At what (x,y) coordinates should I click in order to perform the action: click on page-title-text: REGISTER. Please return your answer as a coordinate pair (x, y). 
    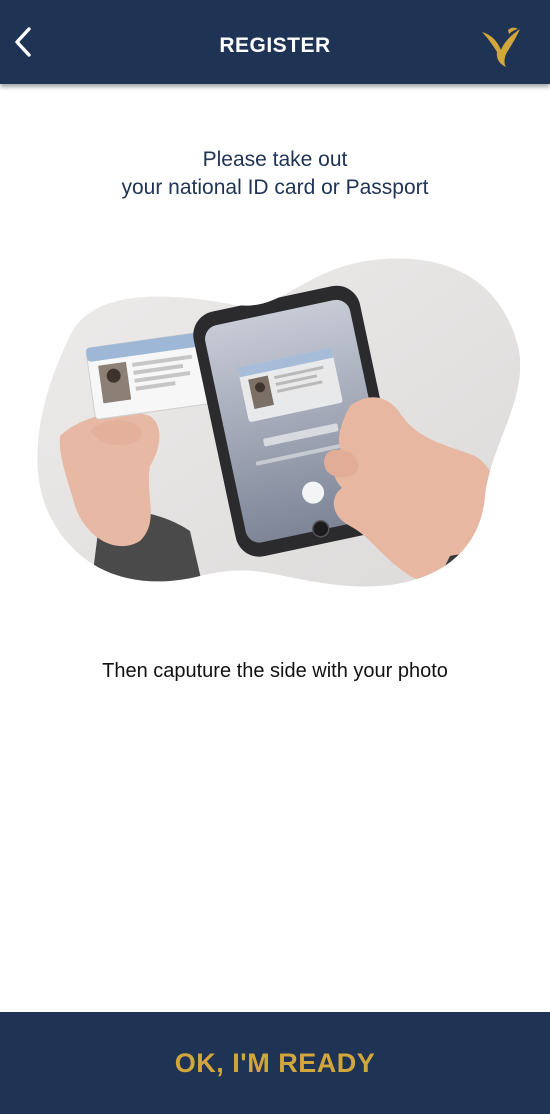
    Looking at the image, I should click on (275, 45).